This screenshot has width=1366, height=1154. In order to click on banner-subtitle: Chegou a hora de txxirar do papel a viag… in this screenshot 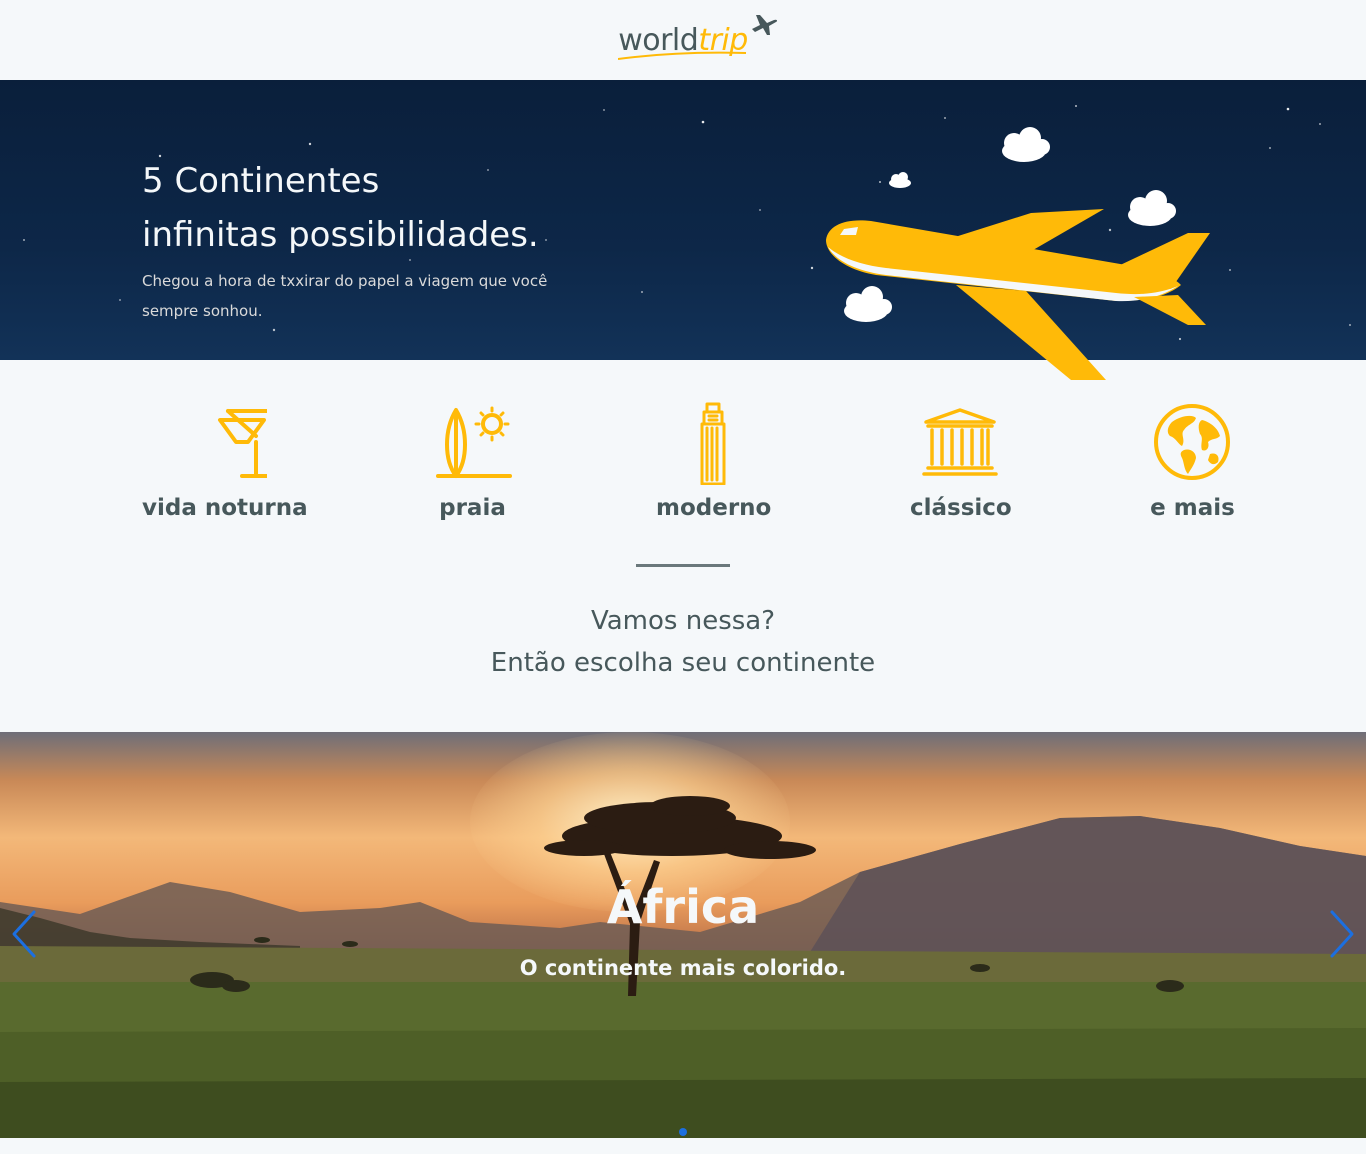, I will do `click(345, 296)`.